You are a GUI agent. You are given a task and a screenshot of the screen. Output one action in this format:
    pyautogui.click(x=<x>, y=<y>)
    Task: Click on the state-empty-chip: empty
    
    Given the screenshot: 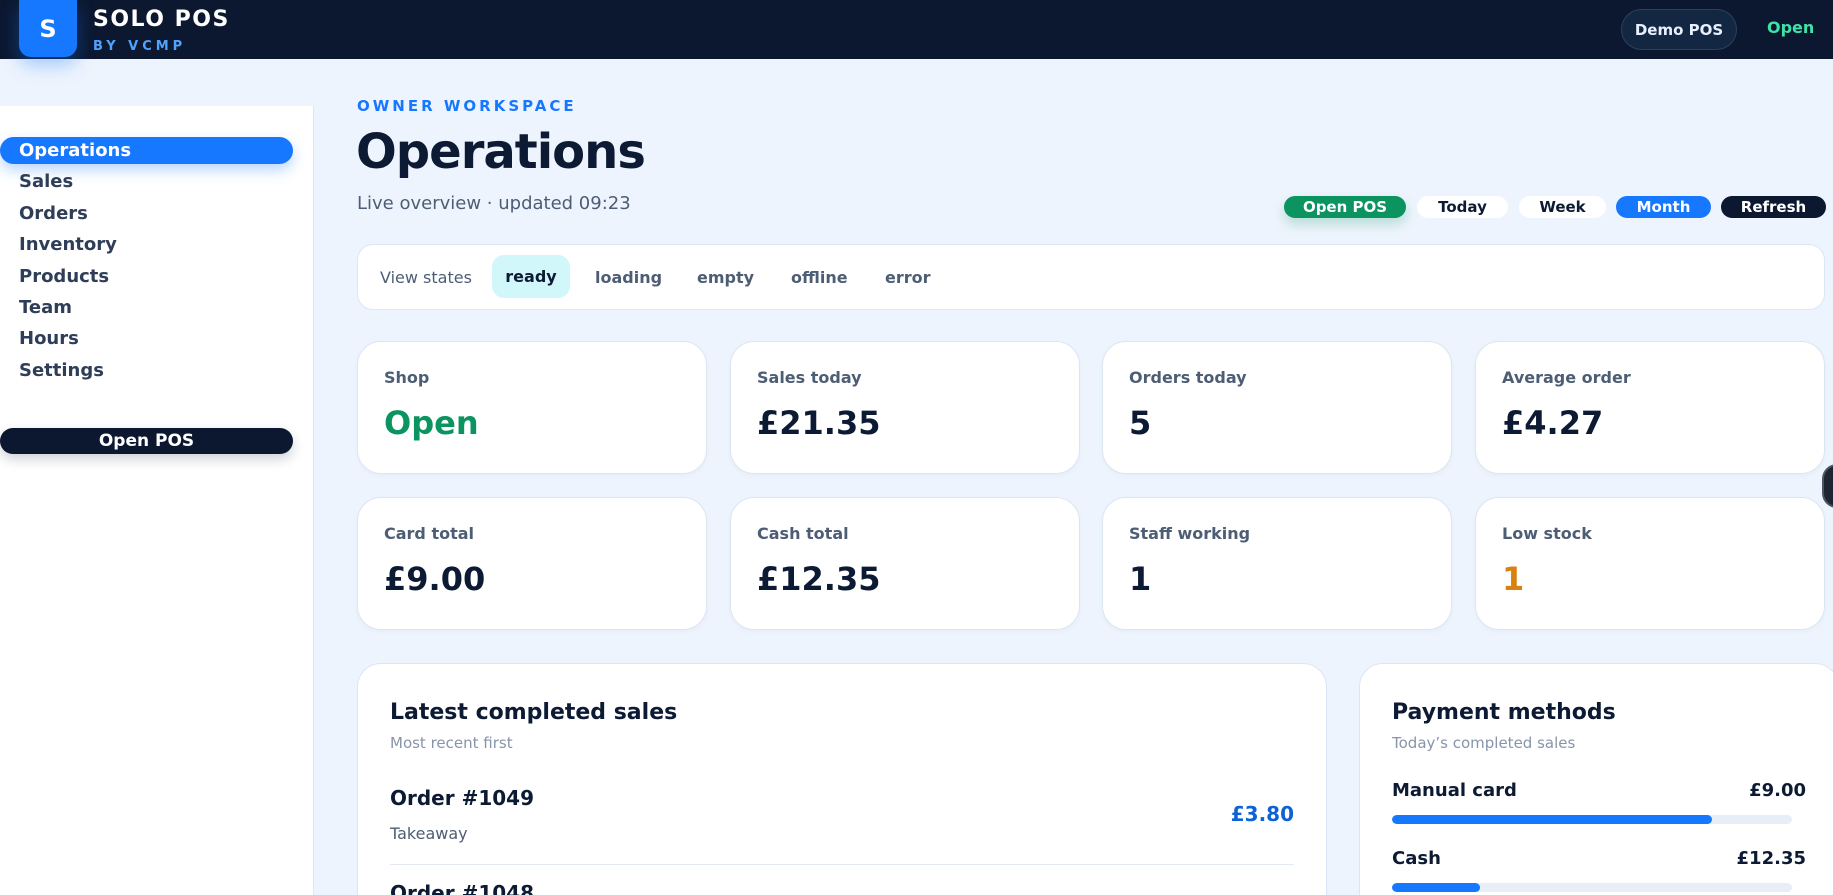 What is the action you would take?
    pyautogui.click(x=725, y=277)
    